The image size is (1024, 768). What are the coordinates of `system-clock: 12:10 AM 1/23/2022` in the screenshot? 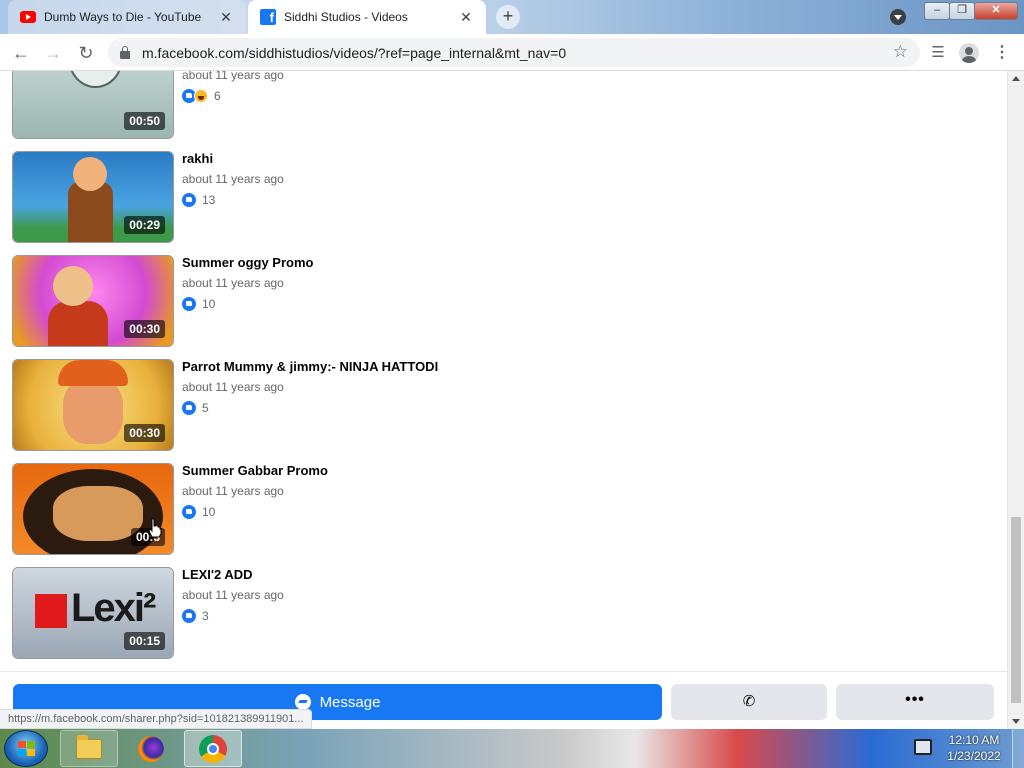 It's located at (974, 748).